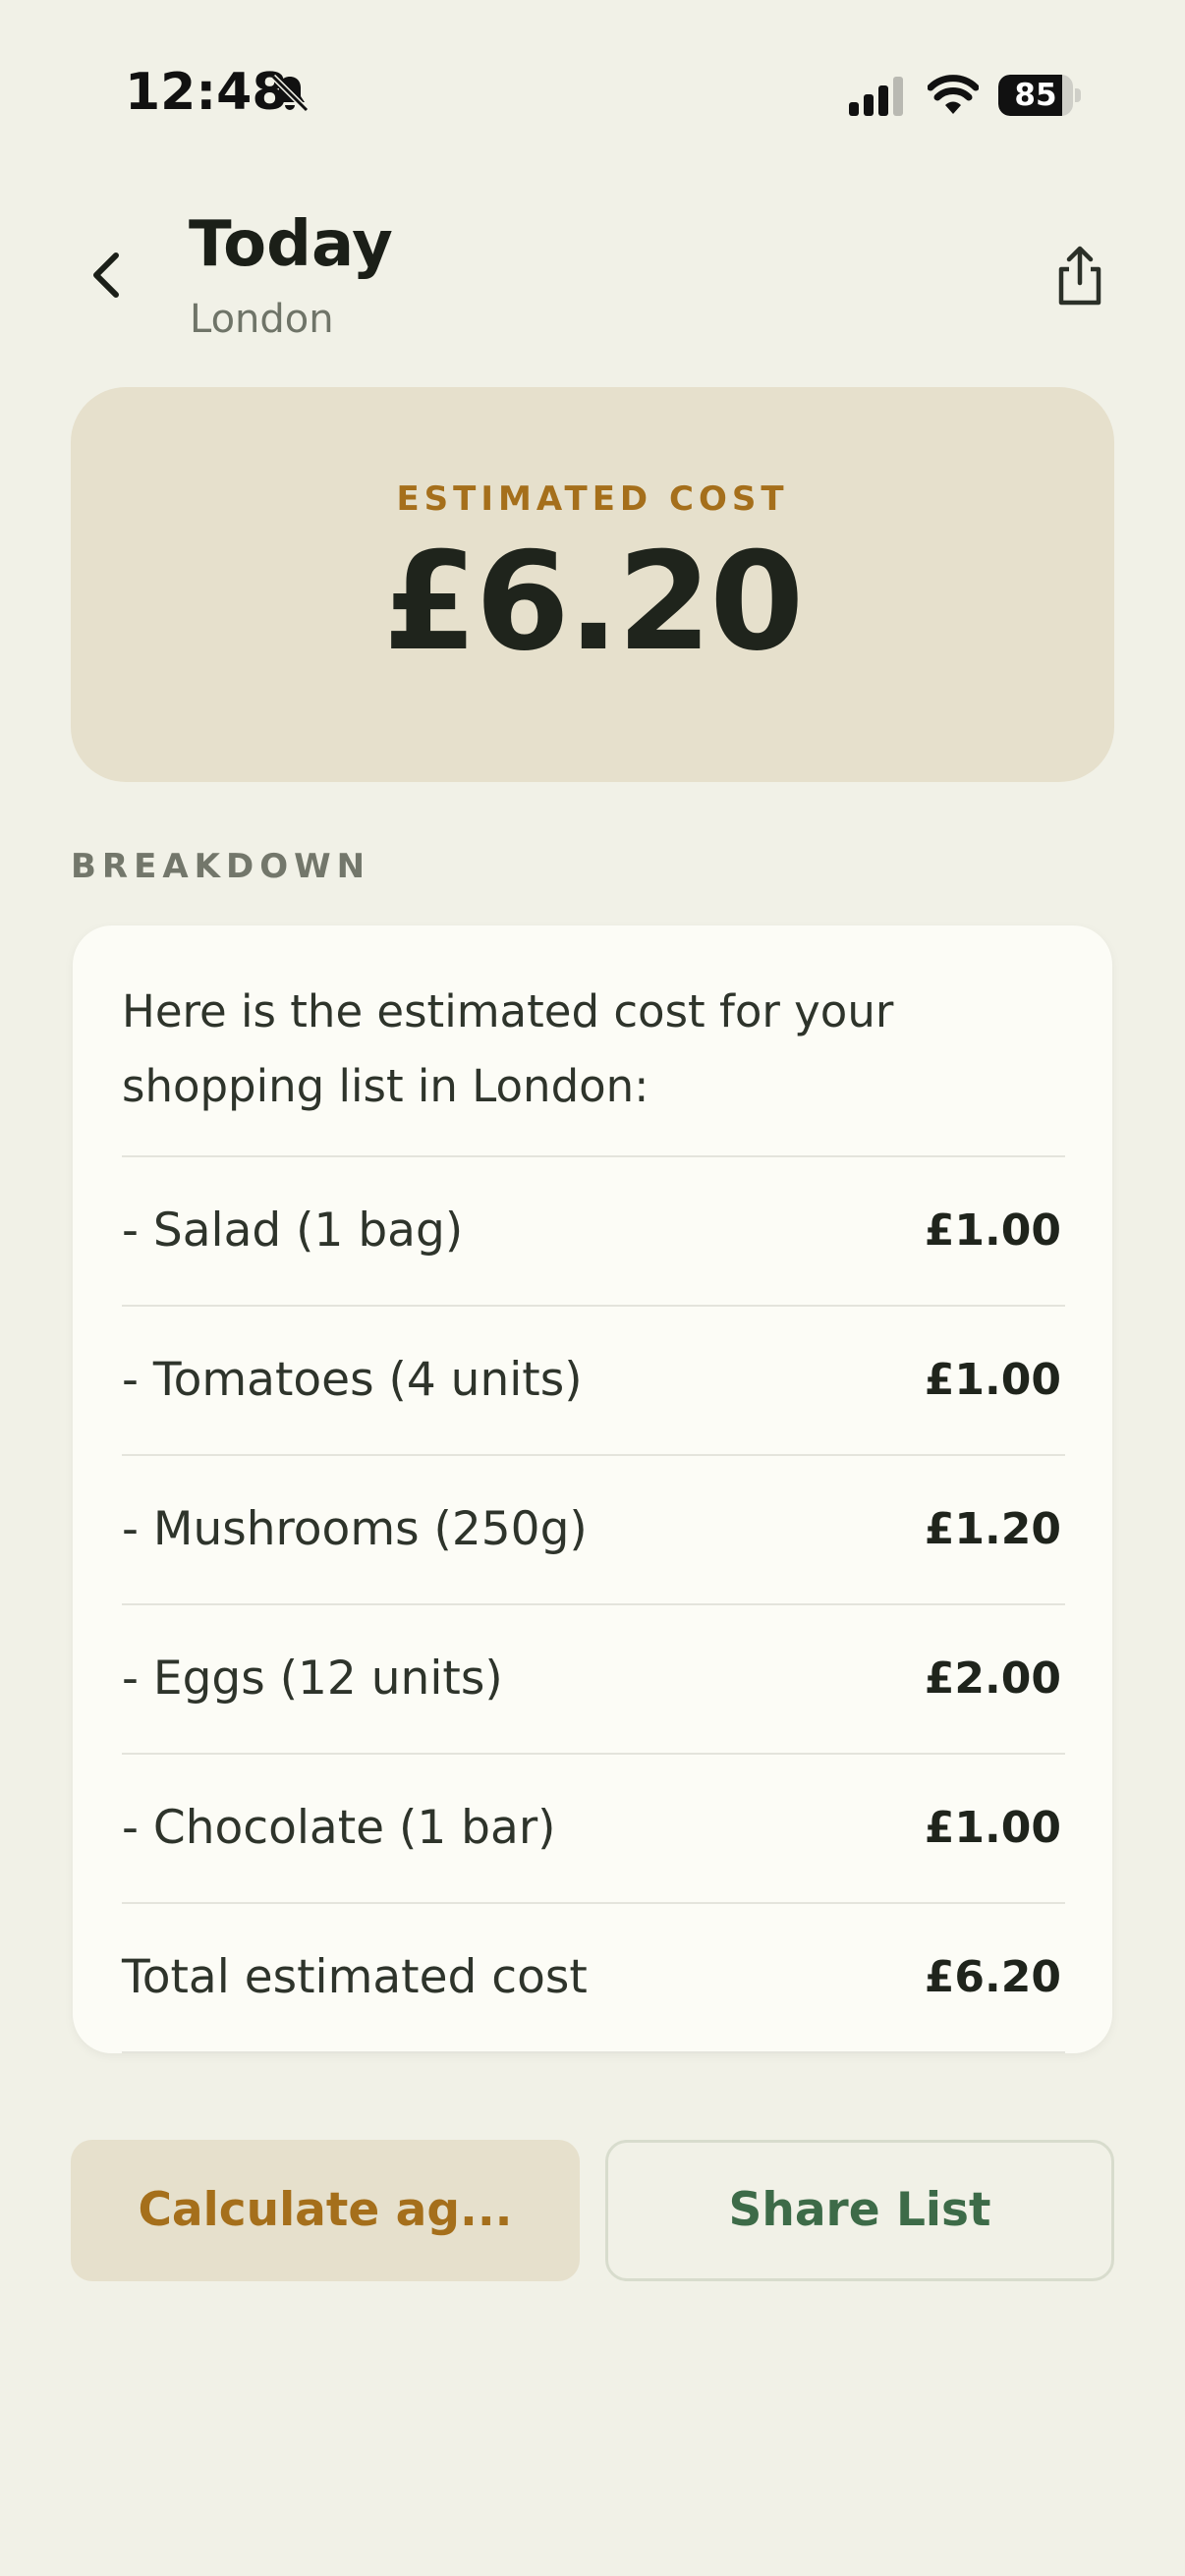 The height and width of the screenshot is (2576, 1185). What do you see at coordinates (352, 1380) in the screenshot?
I see `item-label: - Tomatoes (4 units)` at bounding box center [352, 1380].